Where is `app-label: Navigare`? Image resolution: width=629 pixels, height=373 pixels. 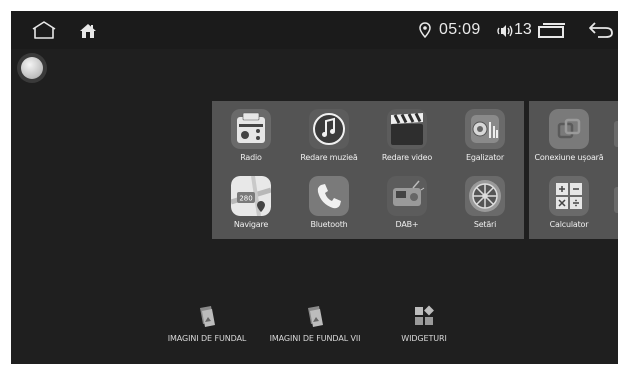
app-label: Navigare is located at coordinates (251, 224).